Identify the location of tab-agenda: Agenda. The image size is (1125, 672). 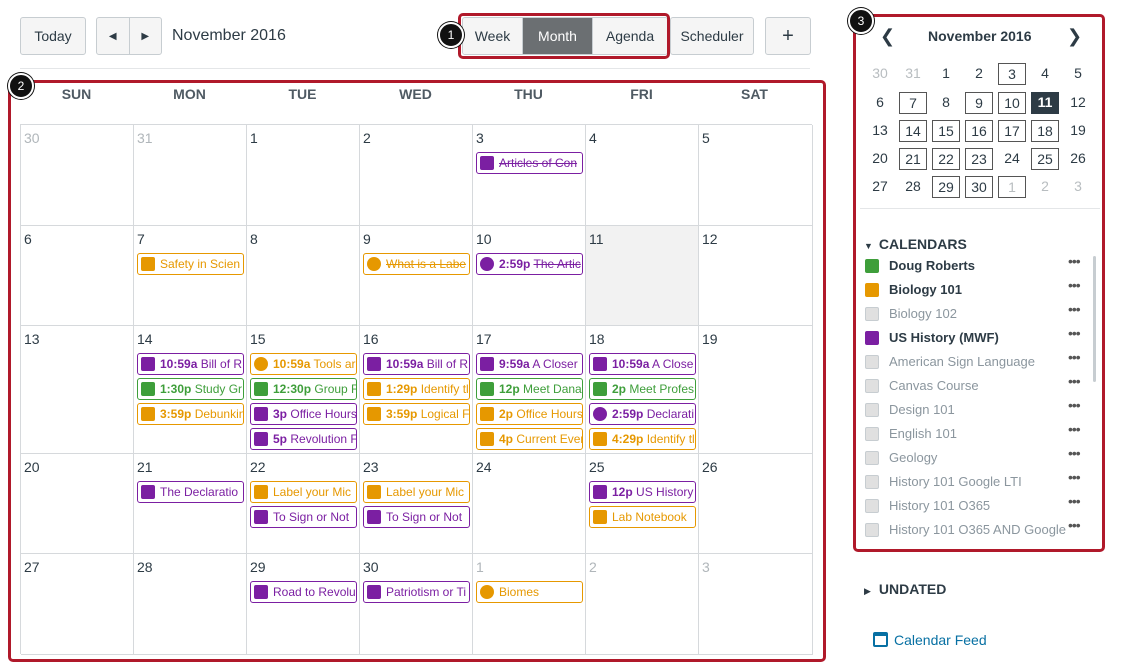
(630, 36).